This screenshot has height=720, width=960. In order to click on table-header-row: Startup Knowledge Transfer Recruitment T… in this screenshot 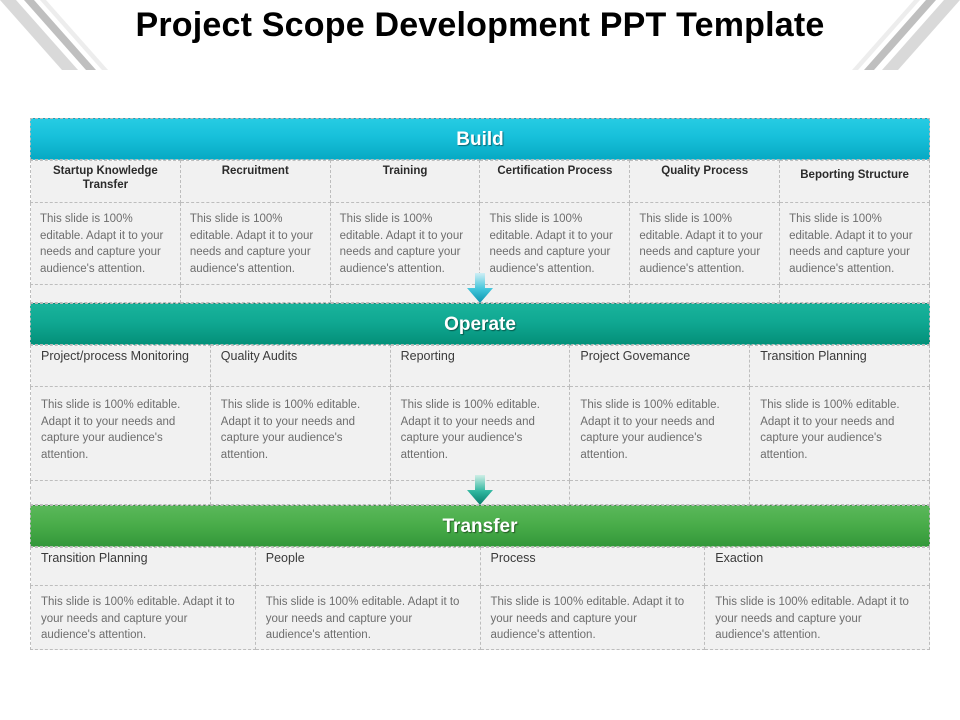, I will do `click(480, 181)`.